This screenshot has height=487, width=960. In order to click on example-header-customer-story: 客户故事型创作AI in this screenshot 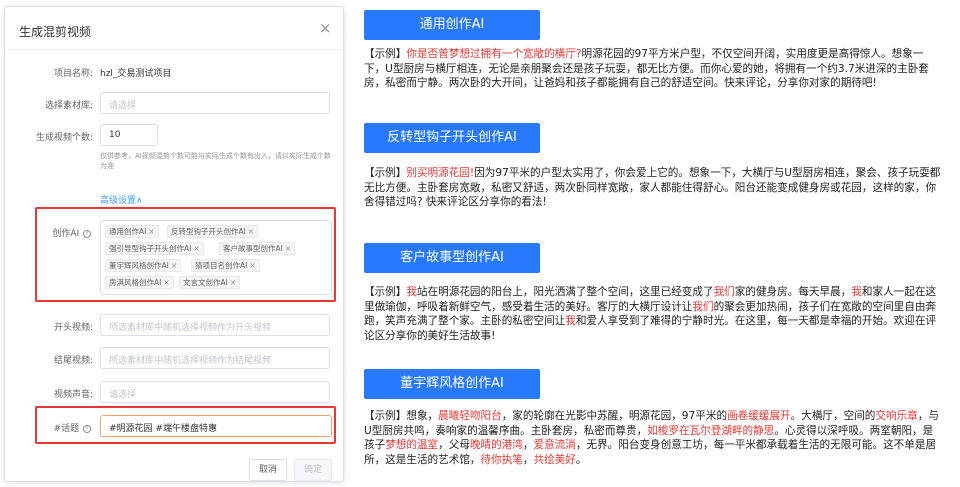, I will do `click(452, 258)`.